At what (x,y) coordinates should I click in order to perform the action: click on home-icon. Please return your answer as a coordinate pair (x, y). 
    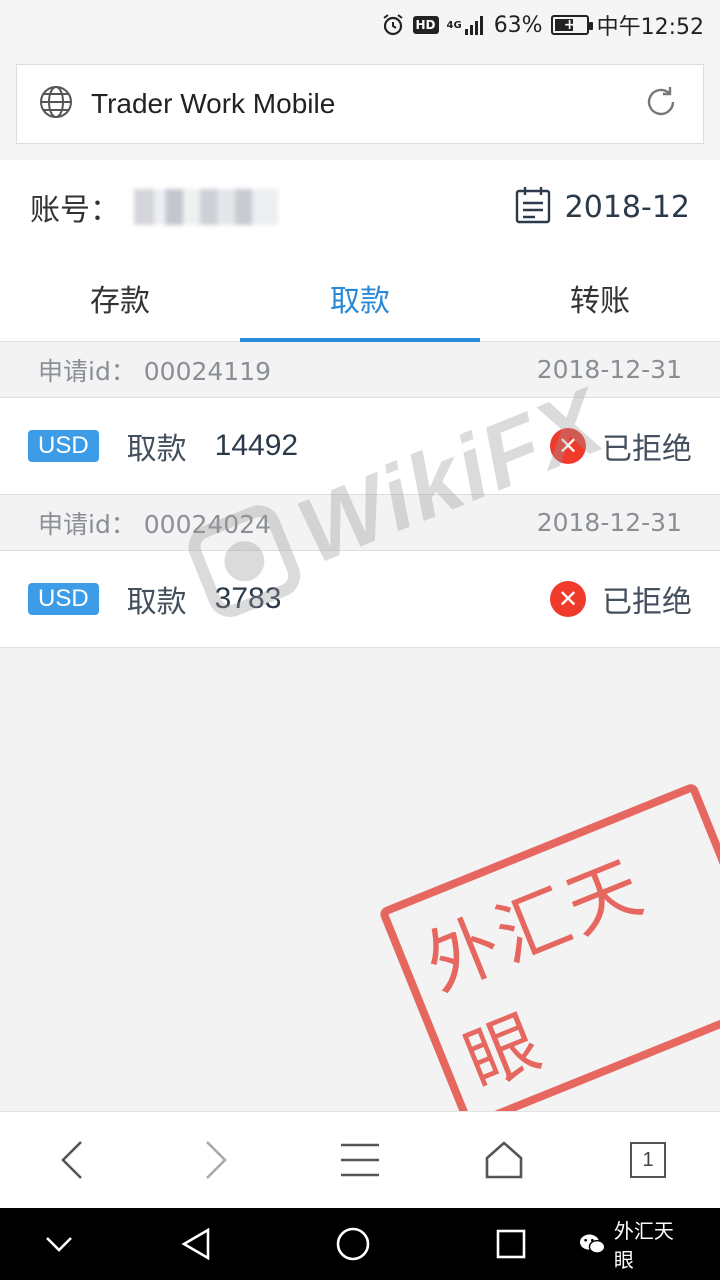
    Looking at the image, I should click on (504, 1160).